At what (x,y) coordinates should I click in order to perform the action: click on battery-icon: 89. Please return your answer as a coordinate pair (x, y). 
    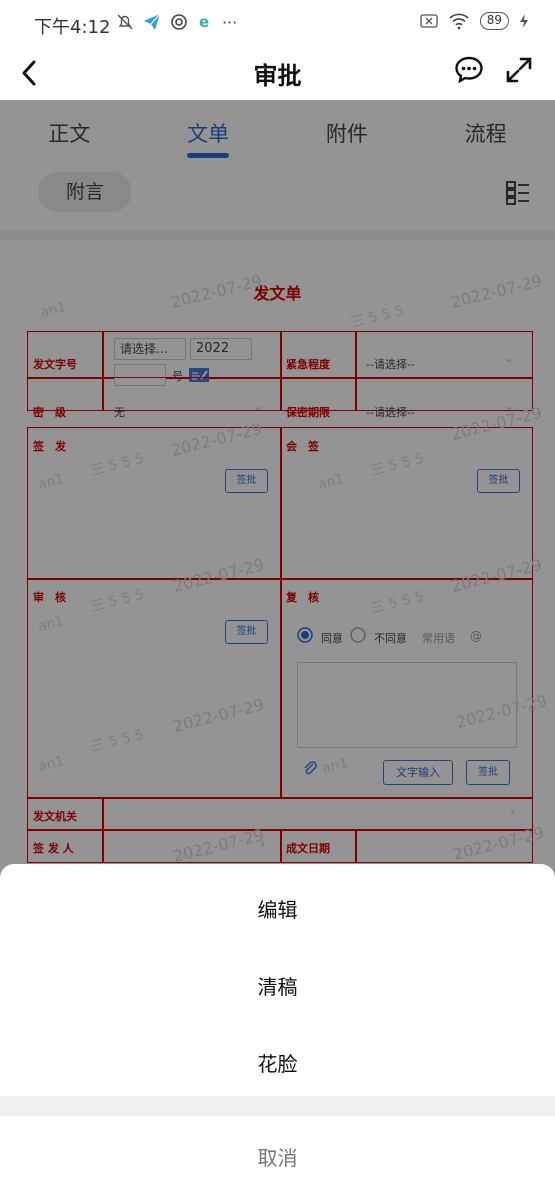
    Looking at the image, I should click on (494, 21).